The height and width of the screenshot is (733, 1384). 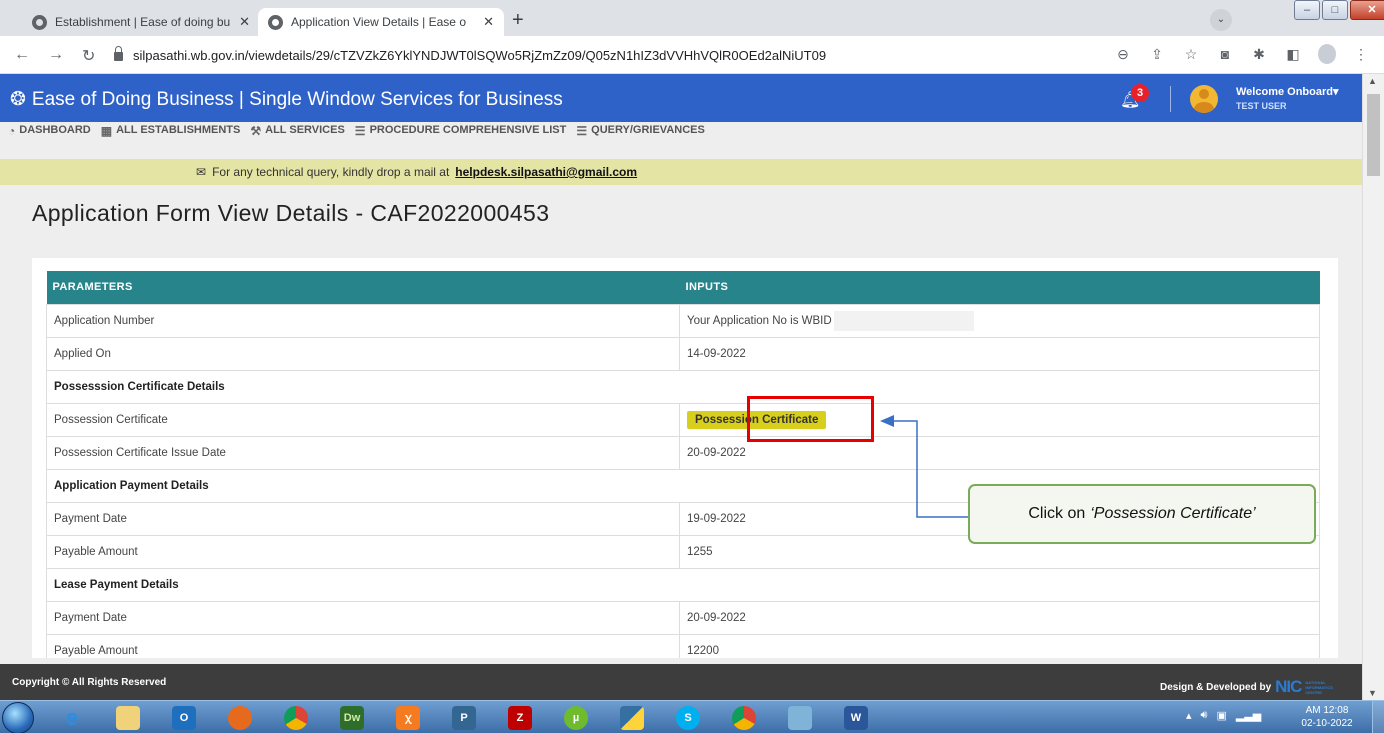 I want to click on nav-all-services: ⚒ ALL SERVICES, so click(x=297, y=141).